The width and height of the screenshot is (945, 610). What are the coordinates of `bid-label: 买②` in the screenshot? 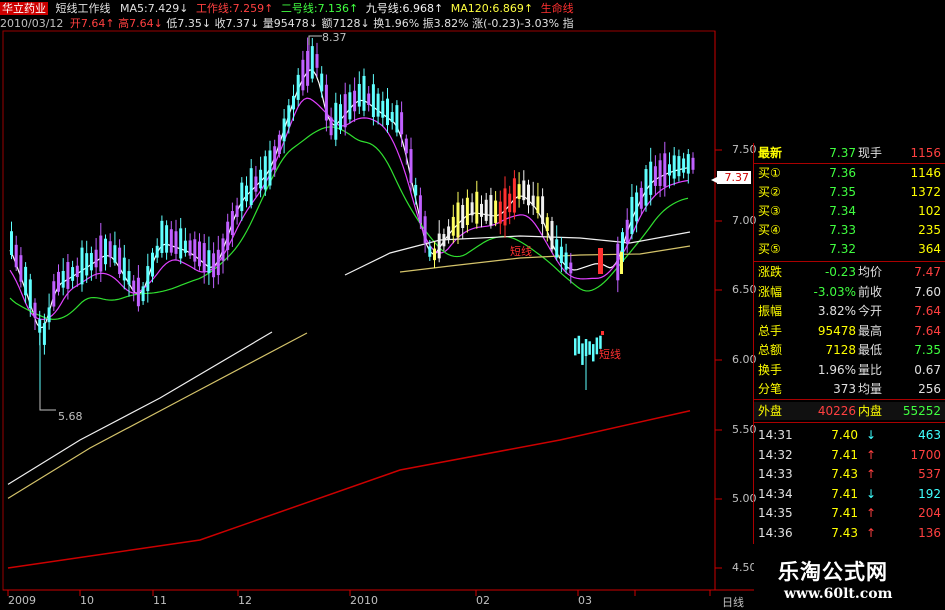 It's located at (769, 192).